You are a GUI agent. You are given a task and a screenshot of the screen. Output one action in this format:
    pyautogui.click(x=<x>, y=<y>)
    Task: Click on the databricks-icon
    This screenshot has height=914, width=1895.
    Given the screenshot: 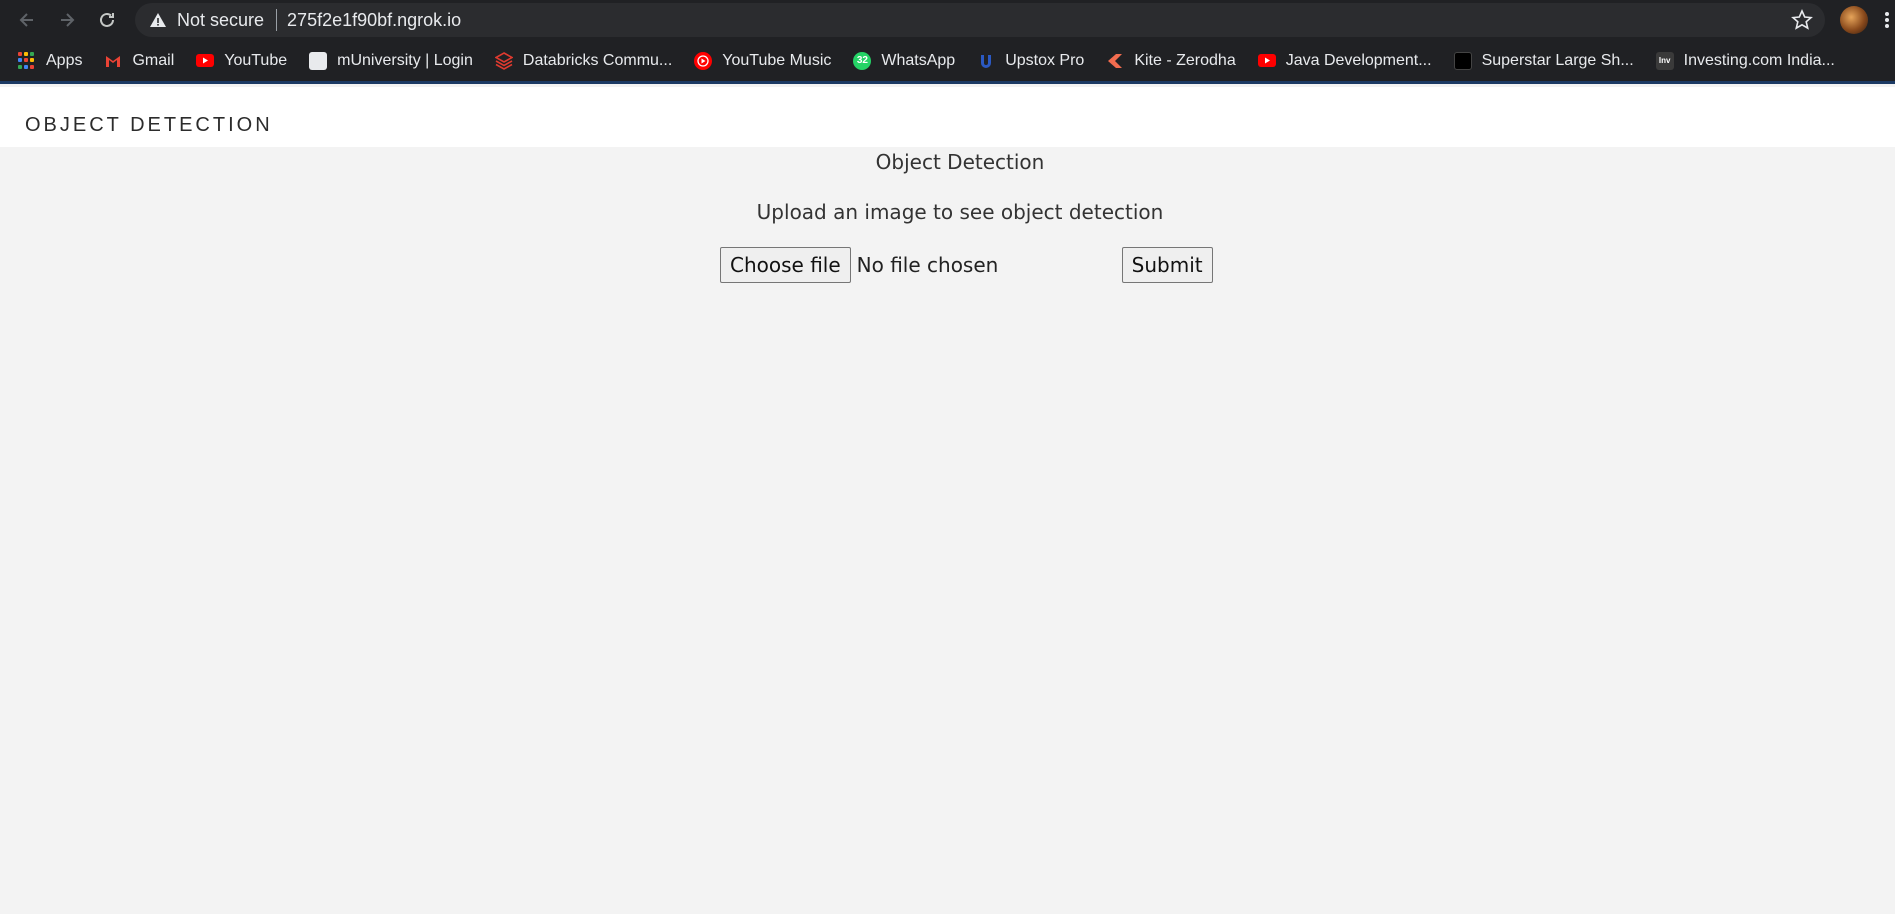 What is the action you would take?
    pyautogui.click(x=504, y=60)
    